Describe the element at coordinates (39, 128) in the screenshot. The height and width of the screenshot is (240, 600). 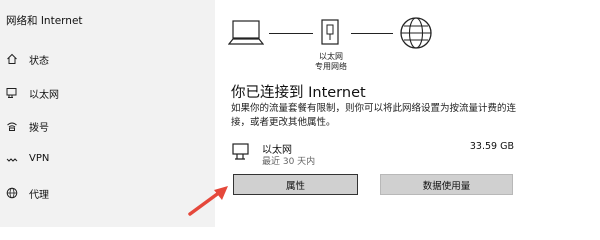
I see `sidebar-item-label: 拨号` at that location.